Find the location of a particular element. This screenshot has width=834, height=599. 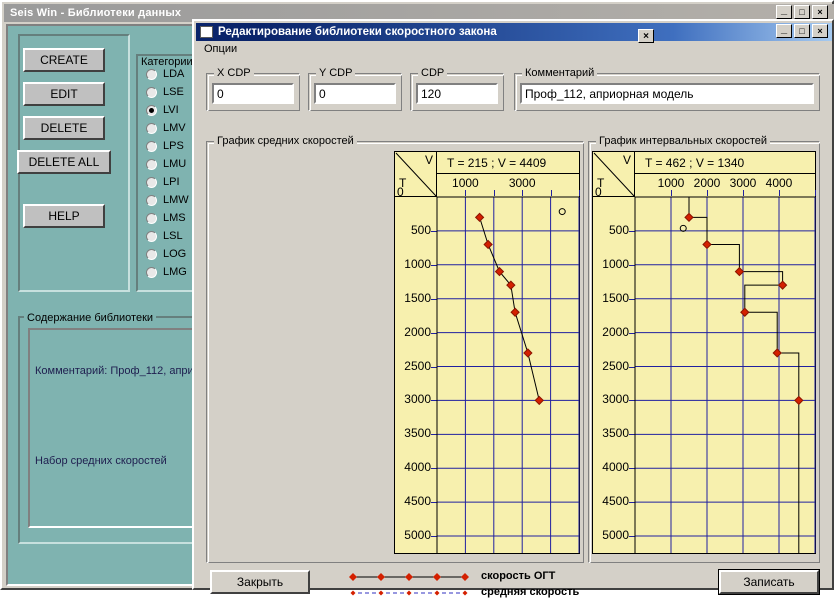

delete-all-button: DELETE ALL is located at coordinates (64, 162).